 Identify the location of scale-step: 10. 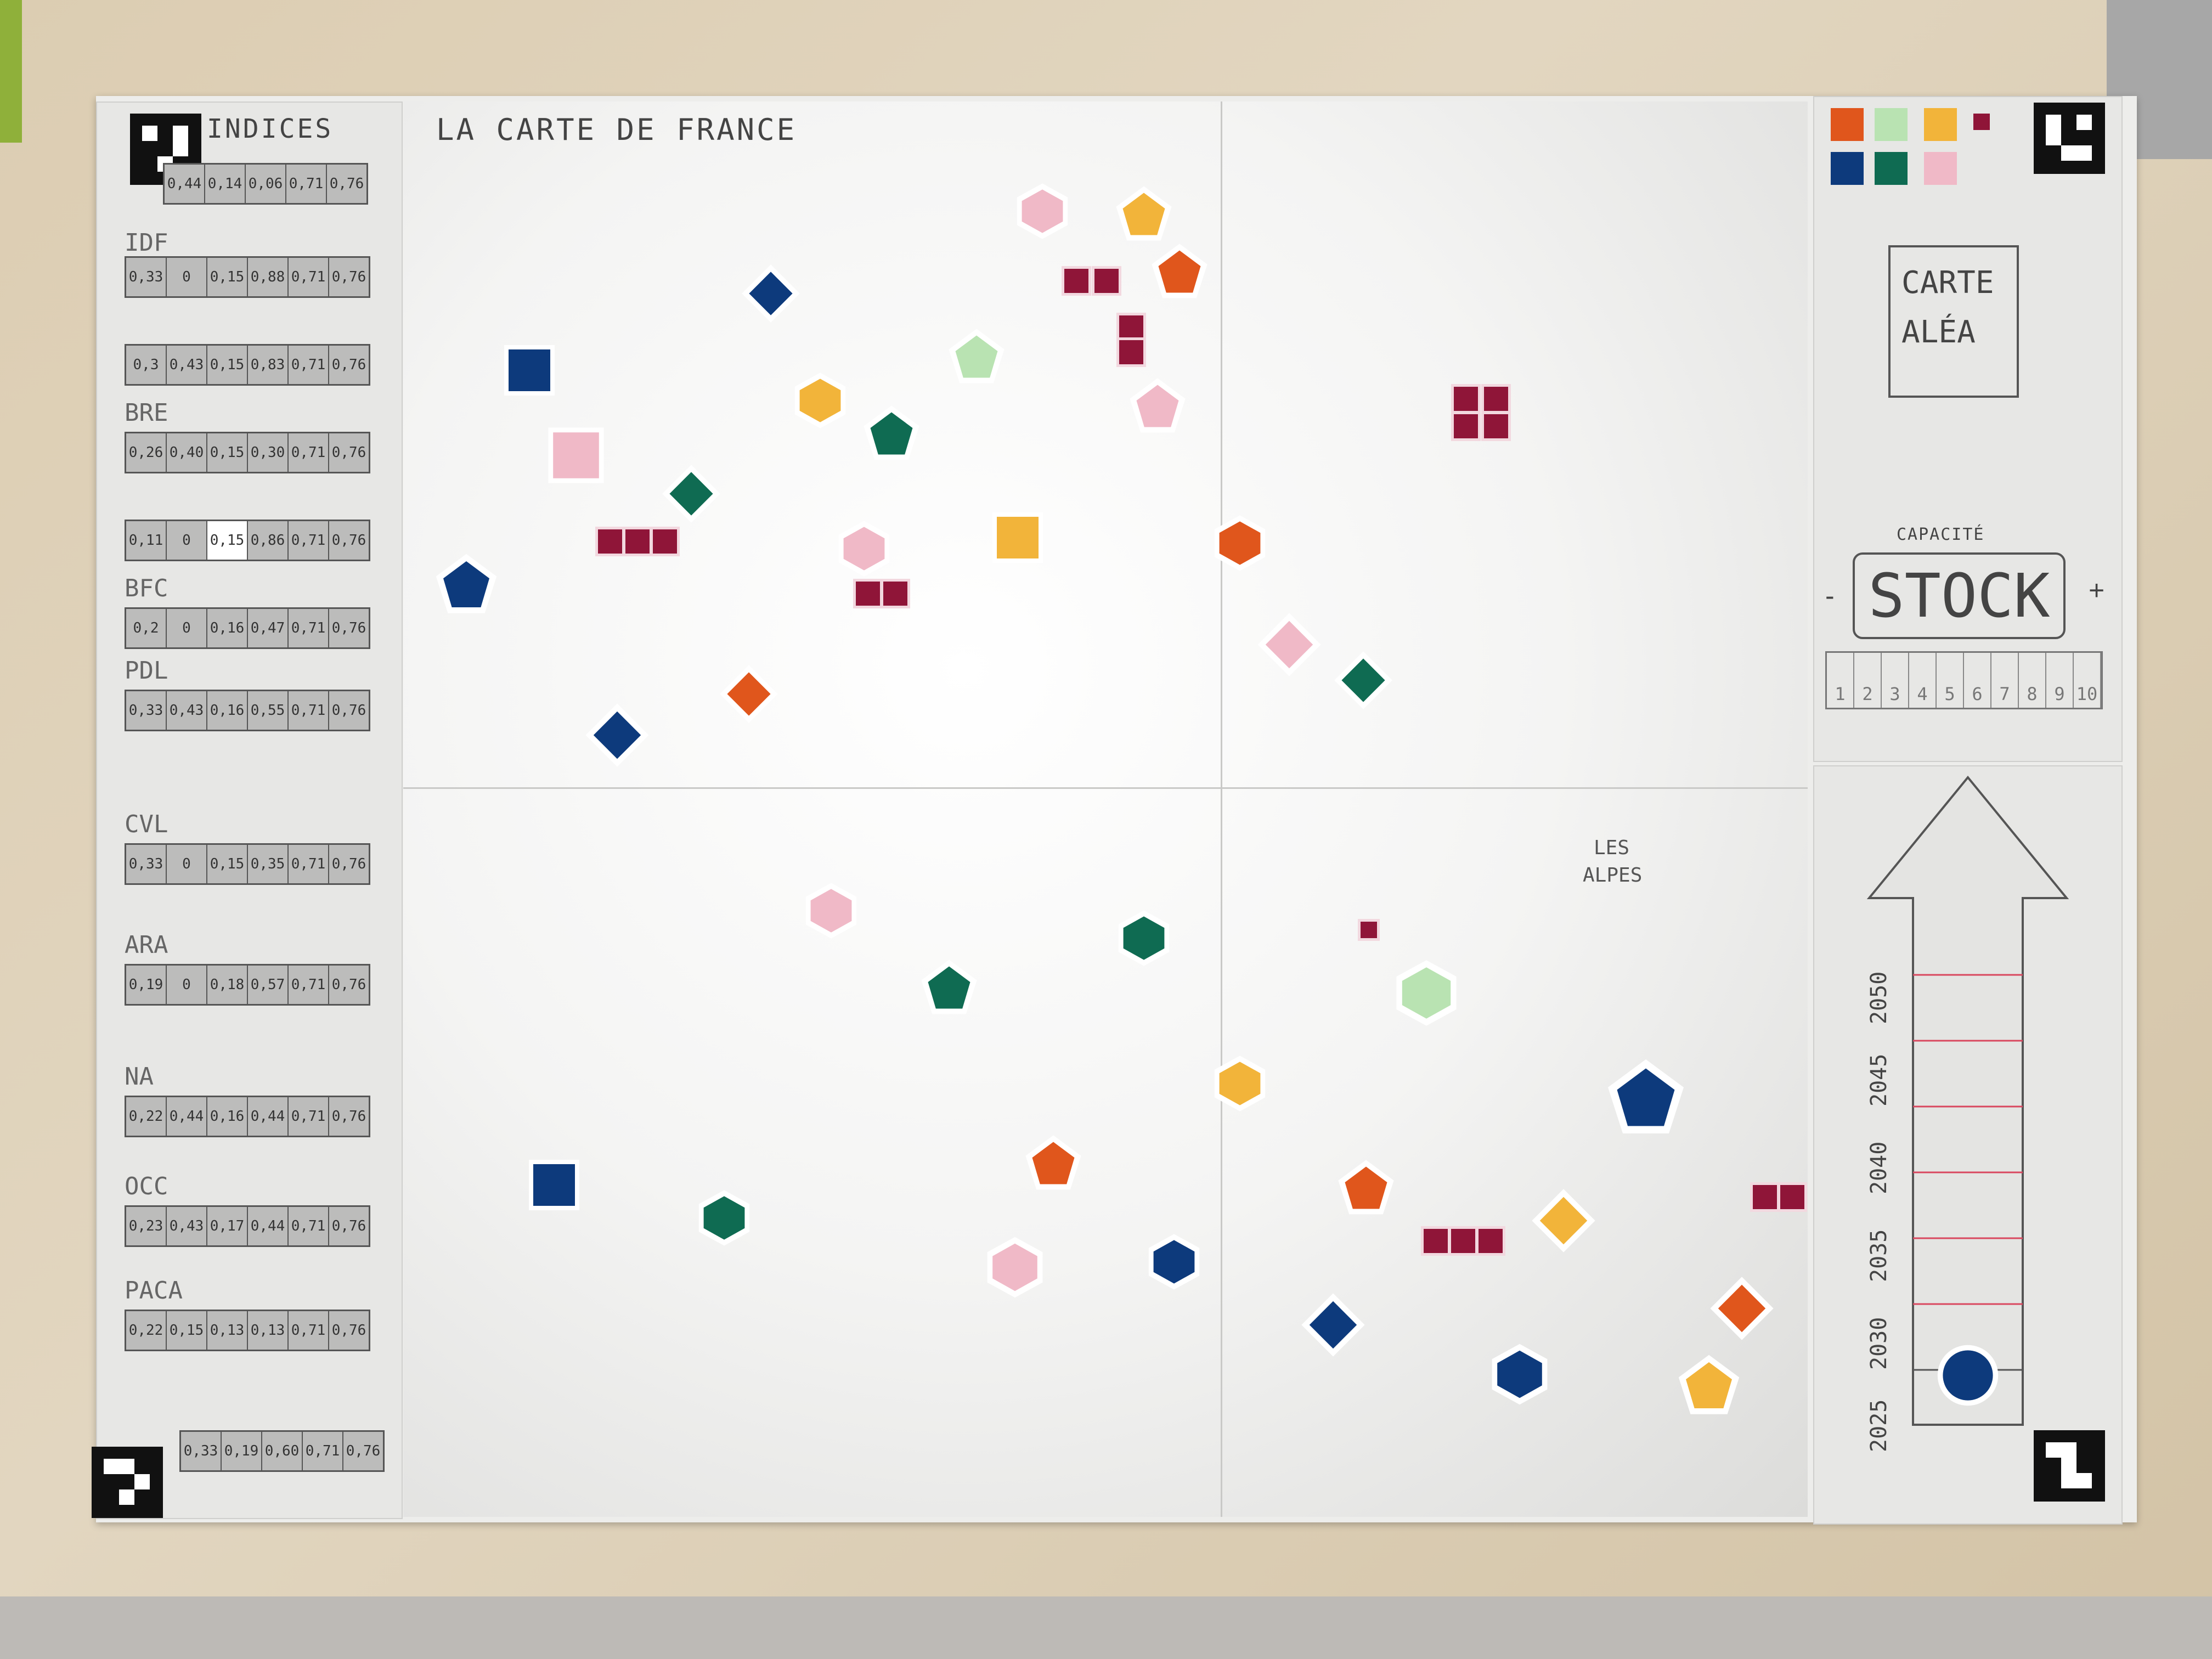
(2087, 680).